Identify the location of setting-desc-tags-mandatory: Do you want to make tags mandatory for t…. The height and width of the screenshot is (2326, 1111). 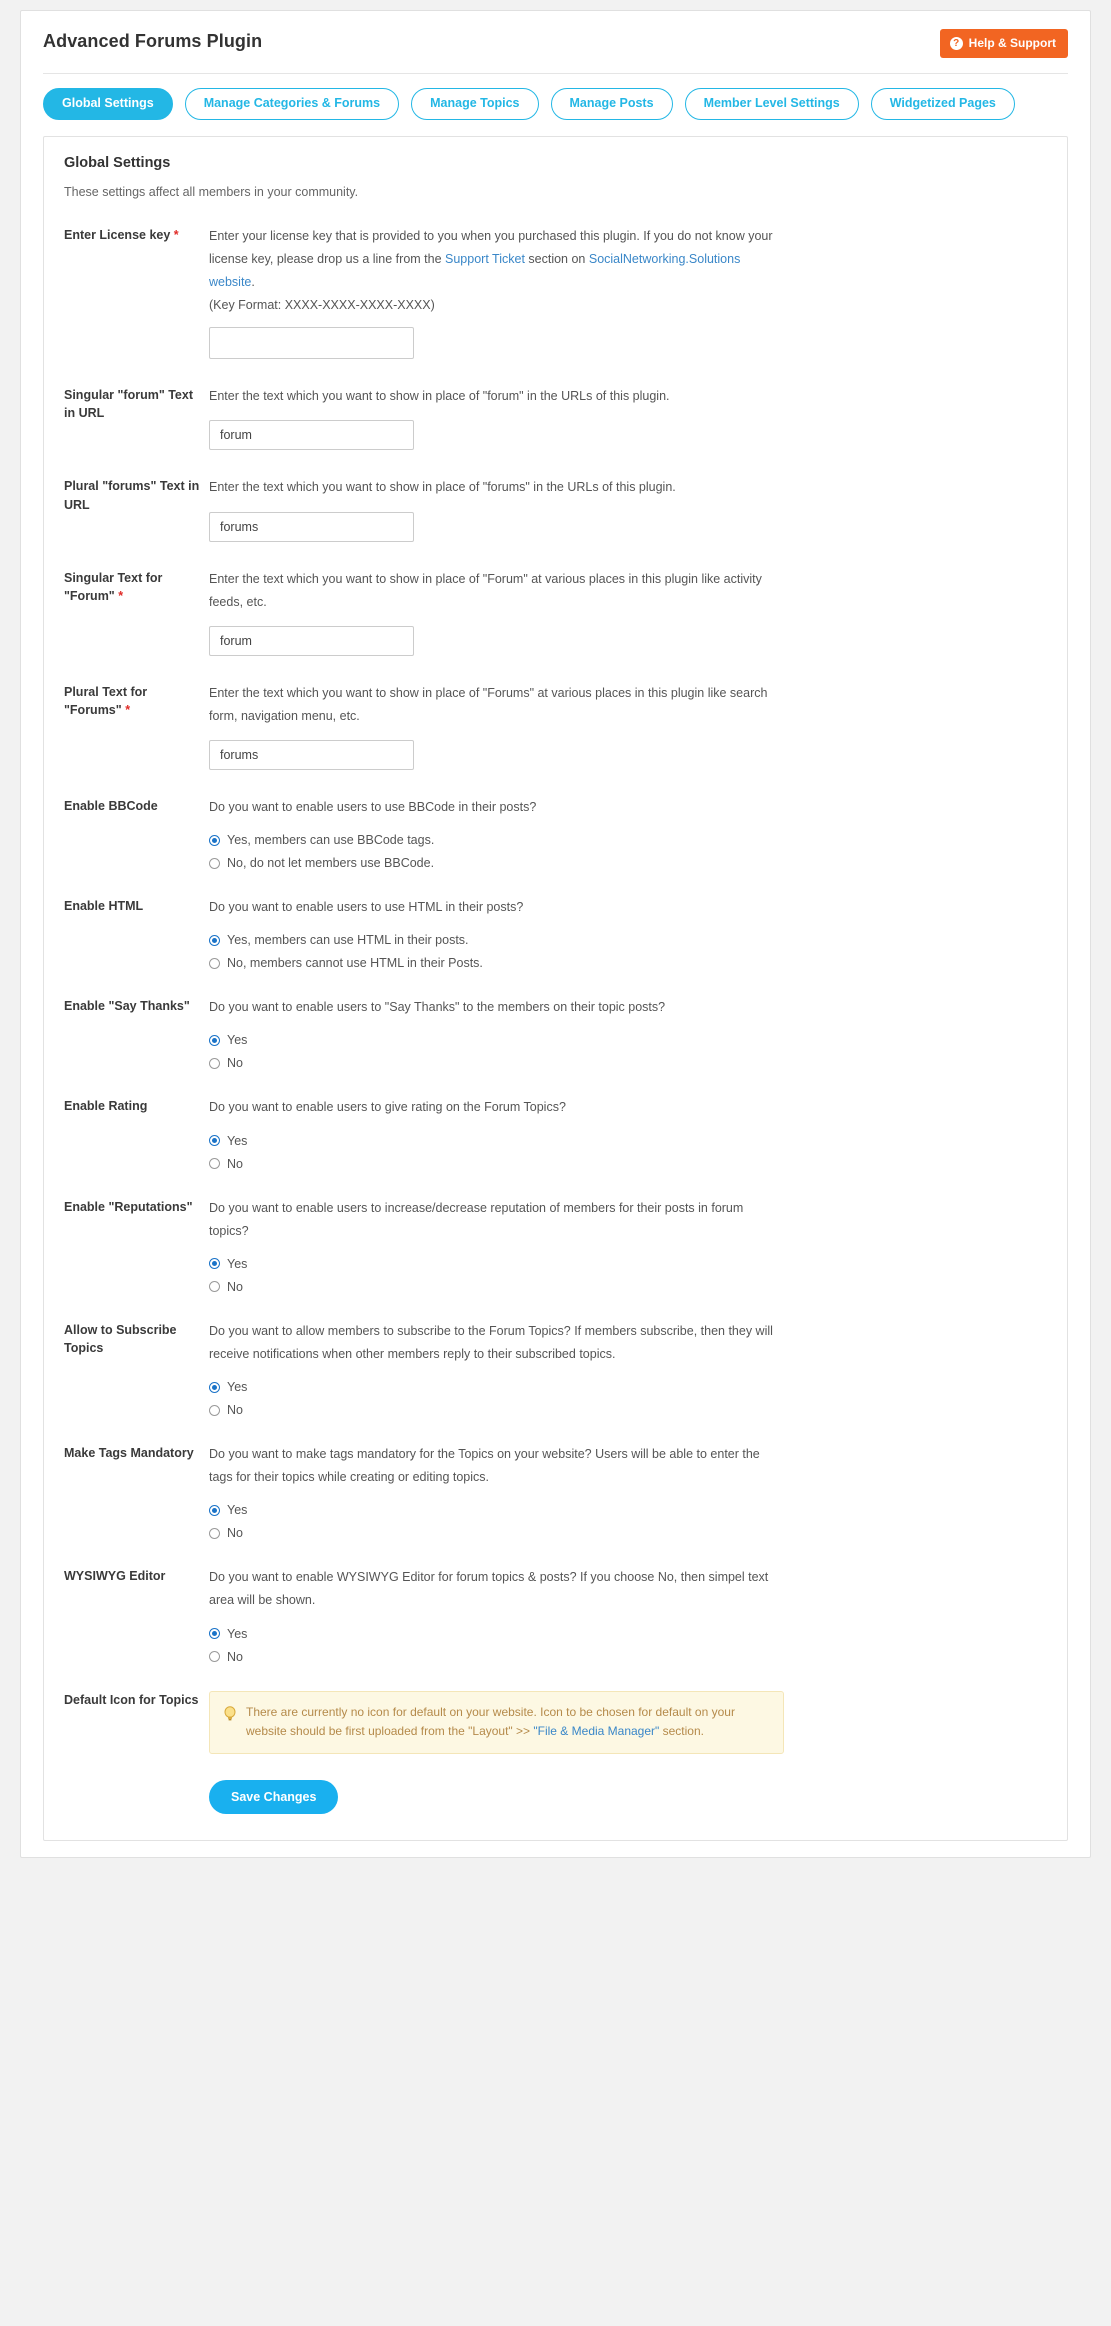
(484, 1466).